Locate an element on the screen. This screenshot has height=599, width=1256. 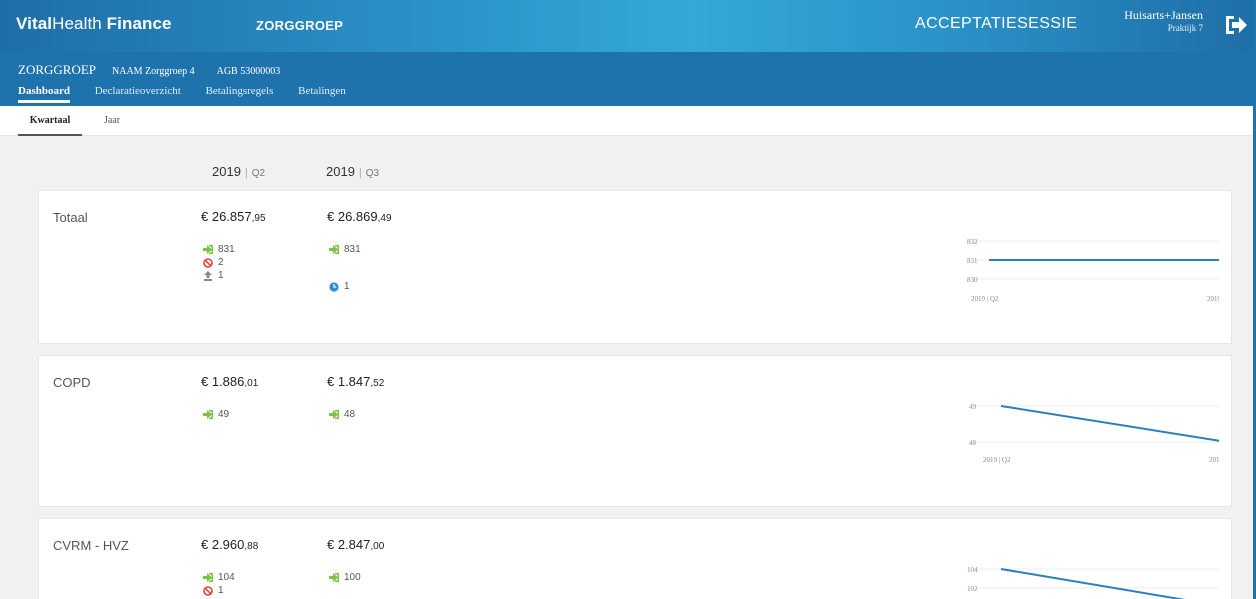
y-tick: 830 is located at coordinates (972, 280).